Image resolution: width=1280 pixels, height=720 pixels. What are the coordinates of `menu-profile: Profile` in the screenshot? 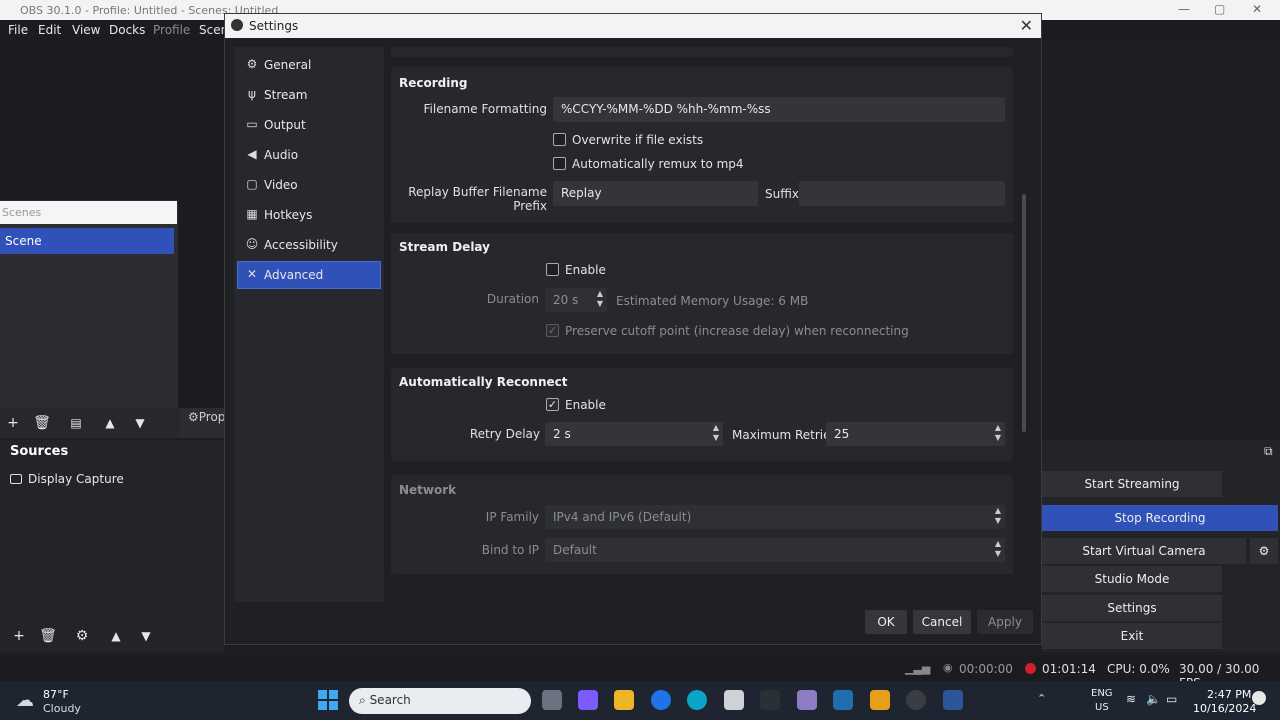 It's located at (171, 30).